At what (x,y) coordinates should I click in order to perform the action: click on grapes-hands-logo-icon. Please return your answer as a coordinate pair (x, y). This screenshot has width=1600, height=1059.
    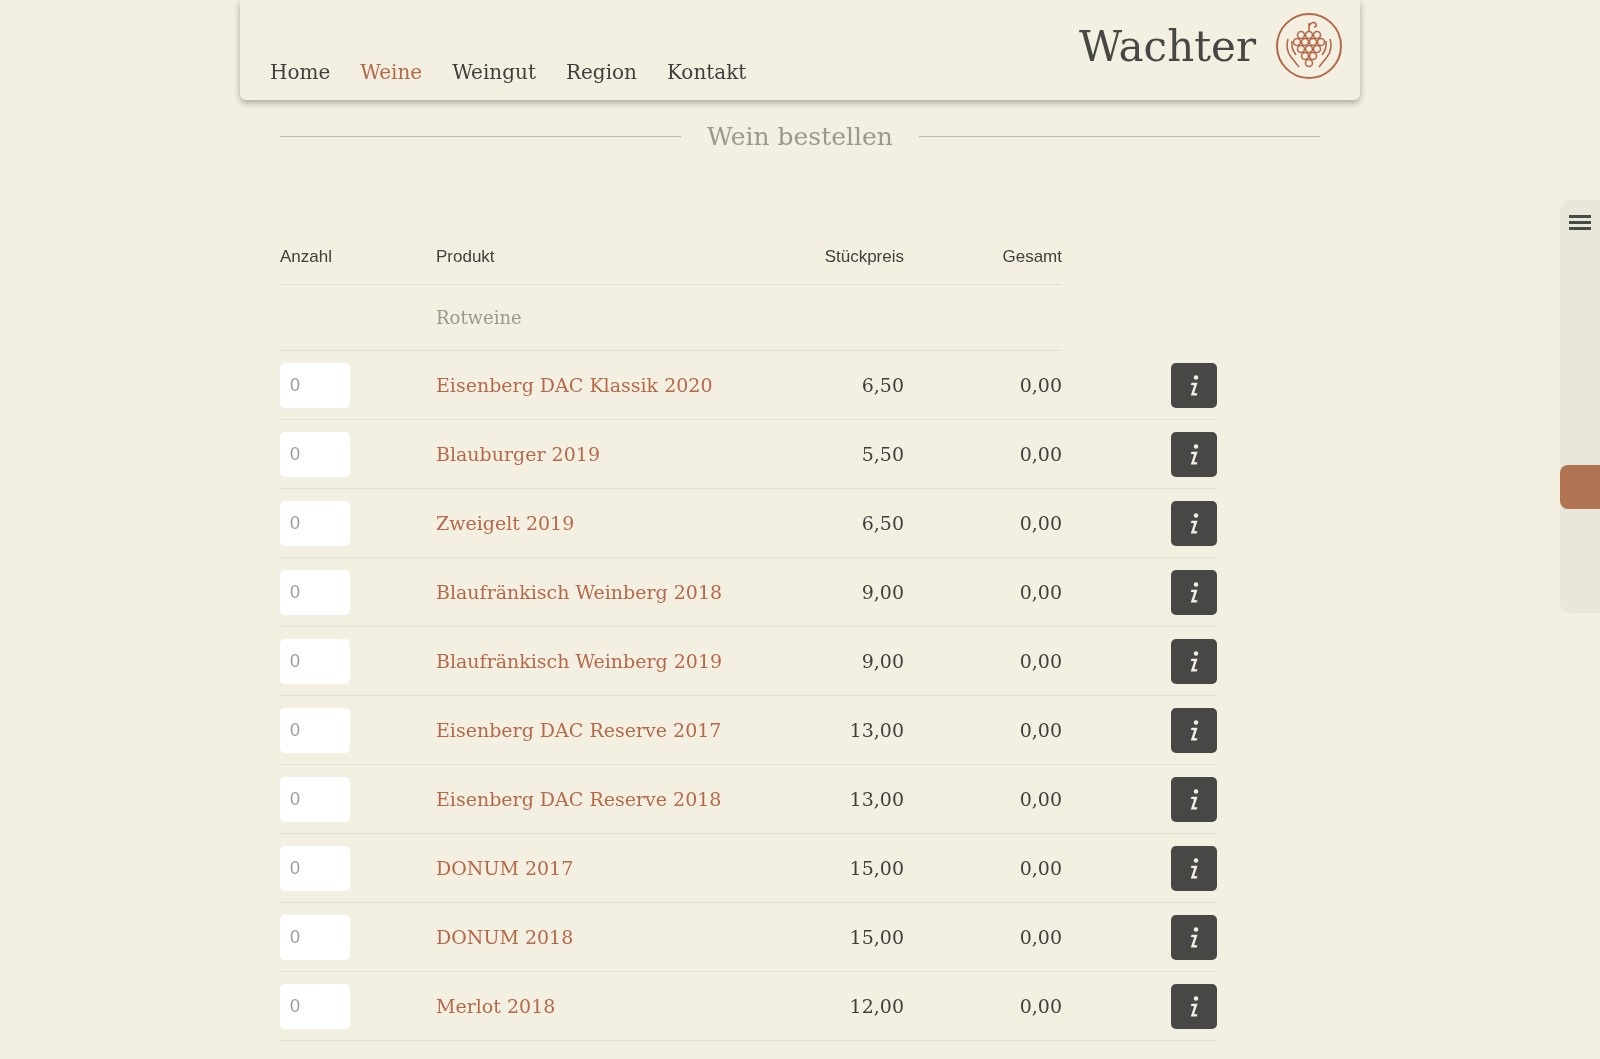
    Looking at the image, I should click on (1309, 46).